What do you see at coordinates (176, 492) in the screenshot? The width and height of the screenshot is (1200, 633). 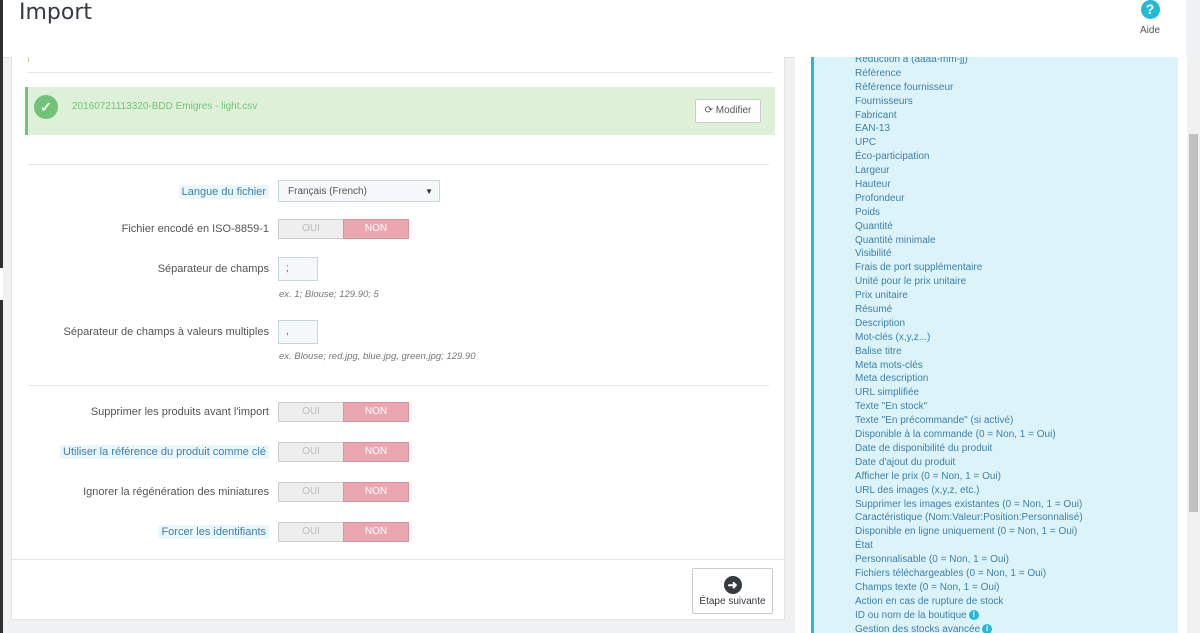 I see `skip-thumbnails-label: Ignorer la régénération des miniatures` at bounding box center [176, 492].